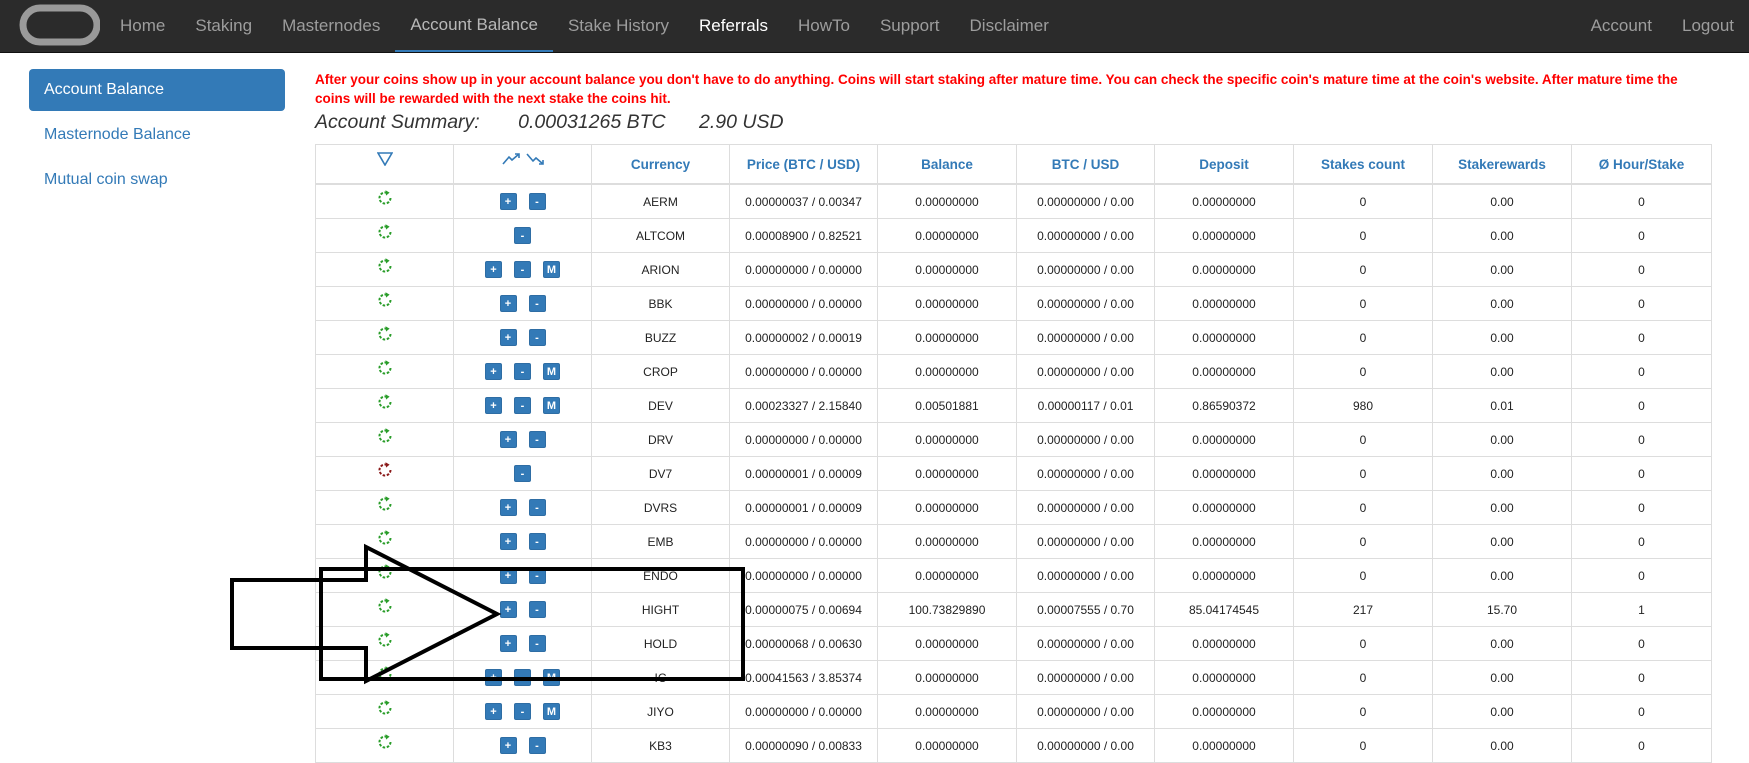  I want to click on nav-item-home: Home, so click(142, 26).